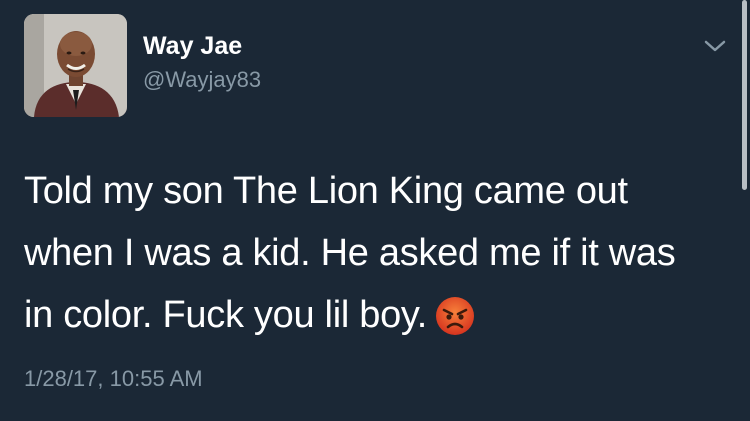 Image resolution: width=750 pixels, height=421 pixels. What do you see at coordinates (744, 95) in the screenshot?
I see `scrollbar` at bounding box center [744, 95].